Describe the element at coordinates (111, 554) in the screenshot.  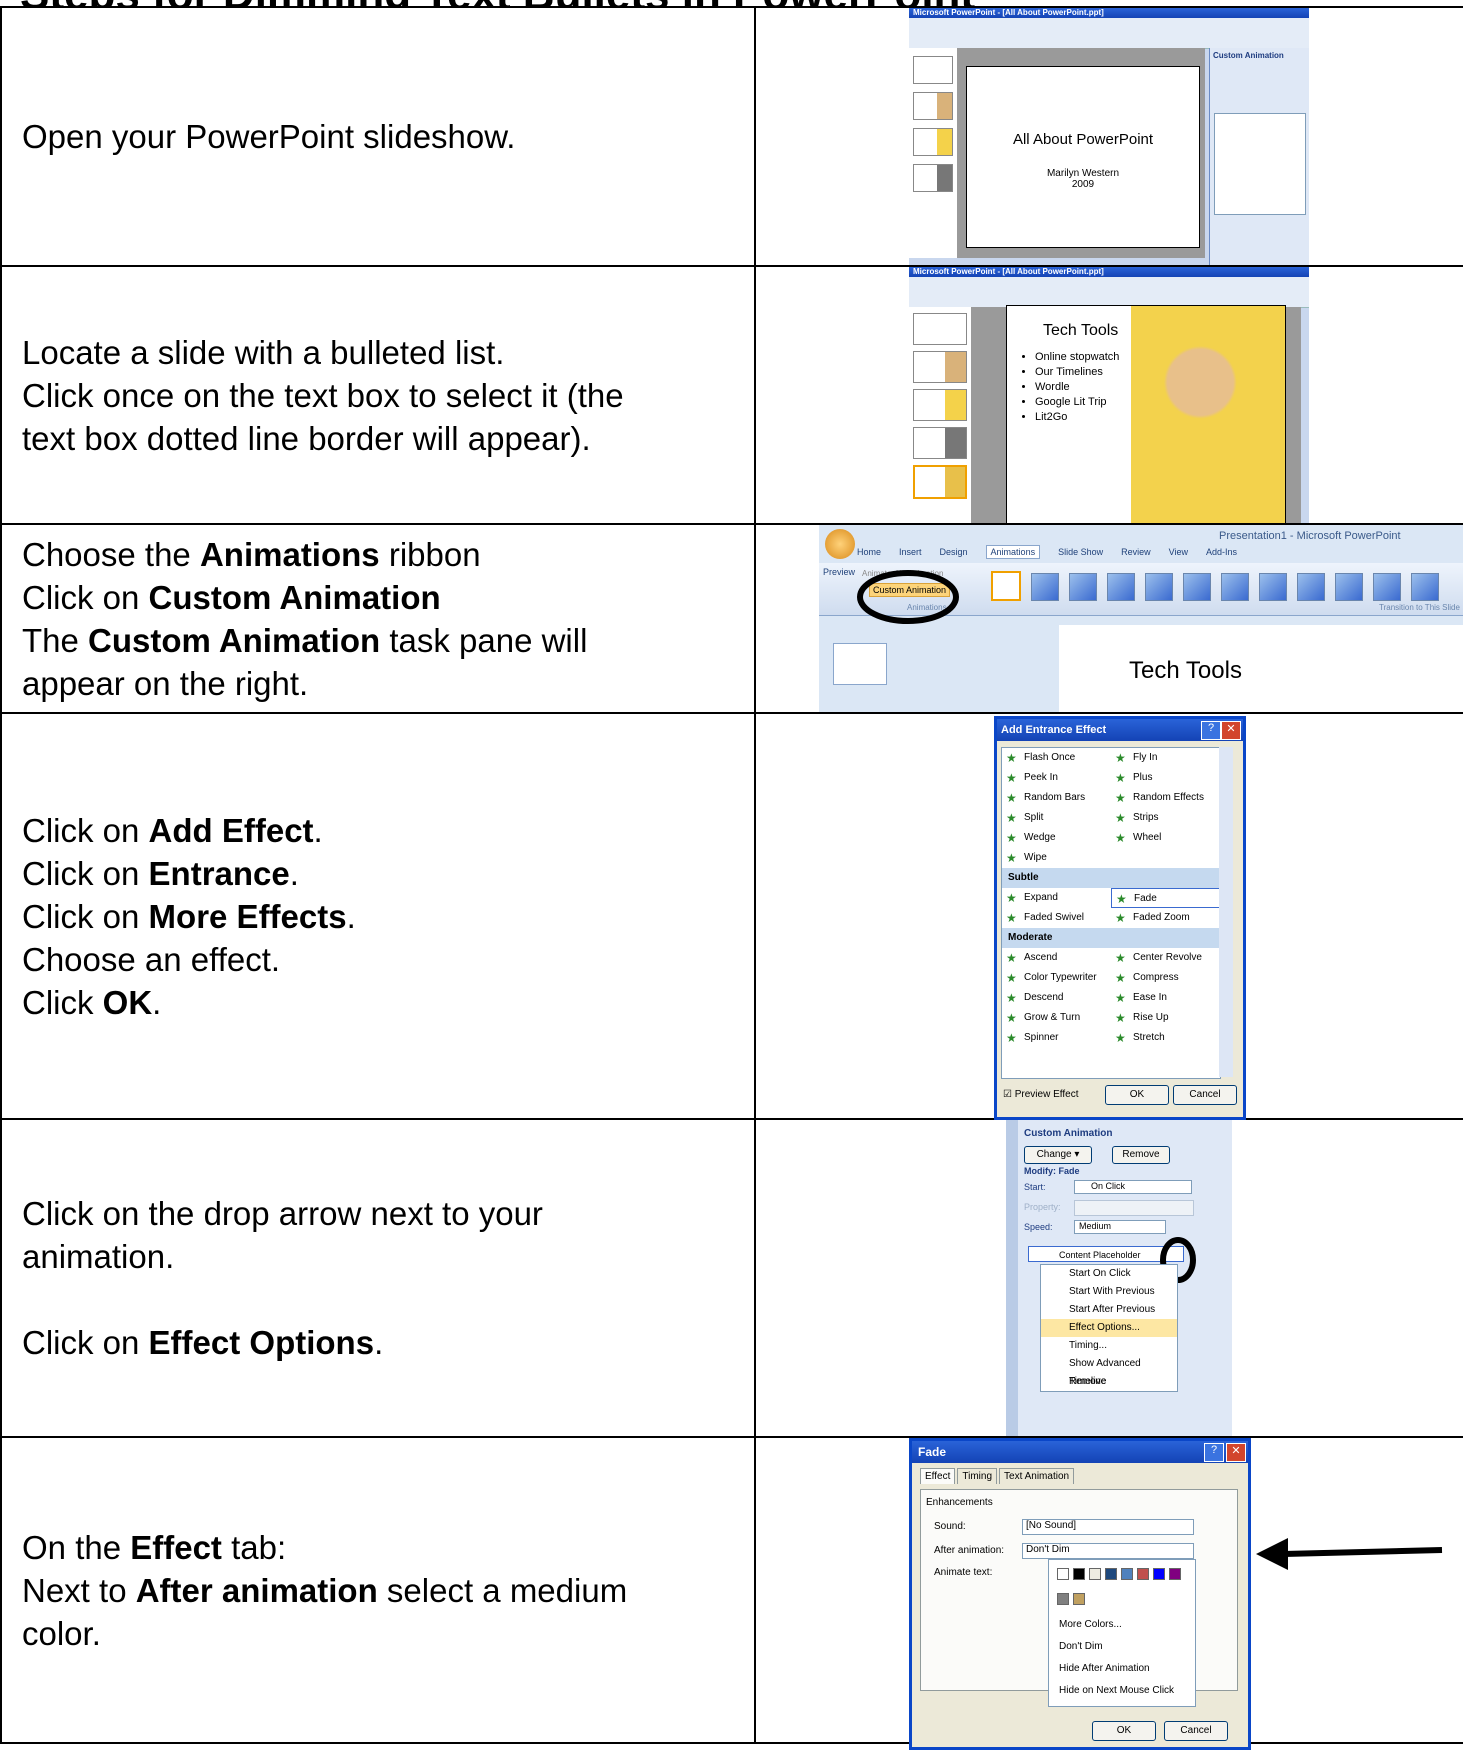
I see `instruction-text: Choose the` at that location.